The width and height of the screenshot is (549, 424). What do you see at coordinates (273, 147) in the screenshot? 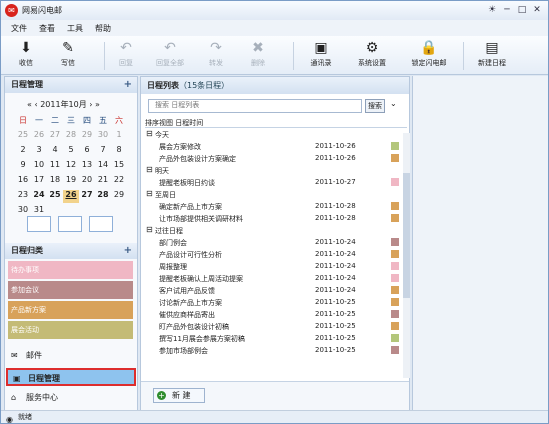
I see `schedule-row: 展会方案修改 2011-10-26` at bounding box center [273, 147].